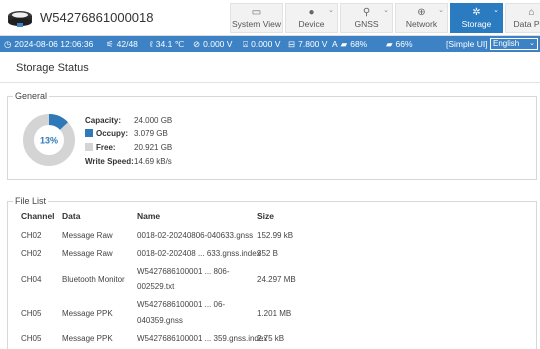 The height and width of the screenshot is (349, 540). Describe the element at coordinates (366, 18) in the screenshot. I see `nav-gnss: ⚲ ⌄ GNSS` at that location.